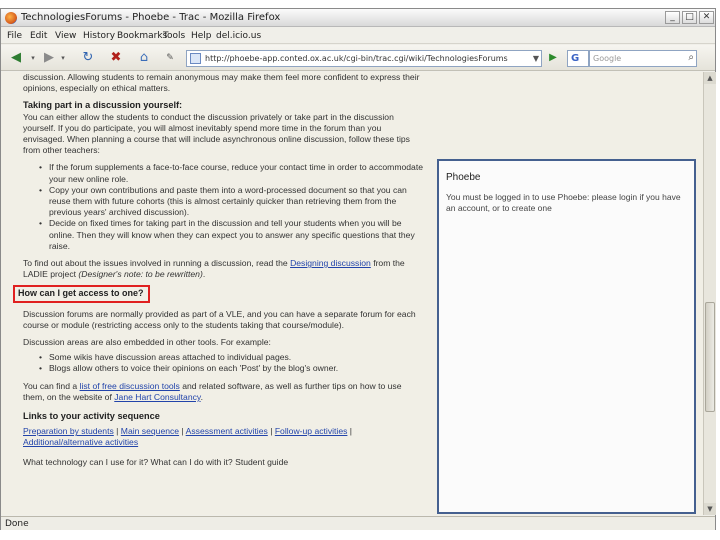 The height and width of the screenshot is (540, 720). Describe the element at coordinates (710, 78) in the screenshot. I see `scroll-up-icon: ▲` at that location.